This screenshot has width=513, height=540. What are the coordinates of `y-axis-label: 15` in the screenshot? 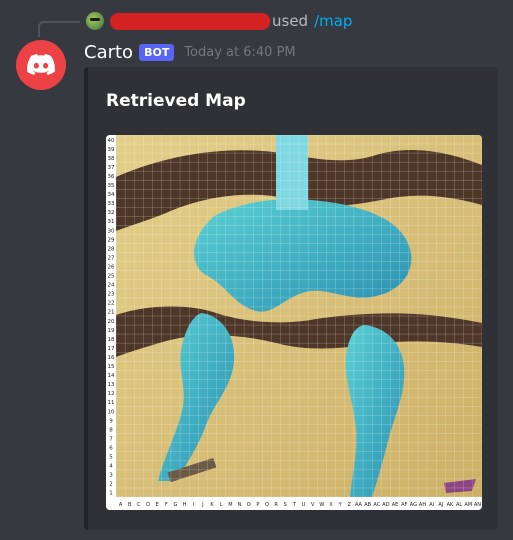 It's located at (111, 367).